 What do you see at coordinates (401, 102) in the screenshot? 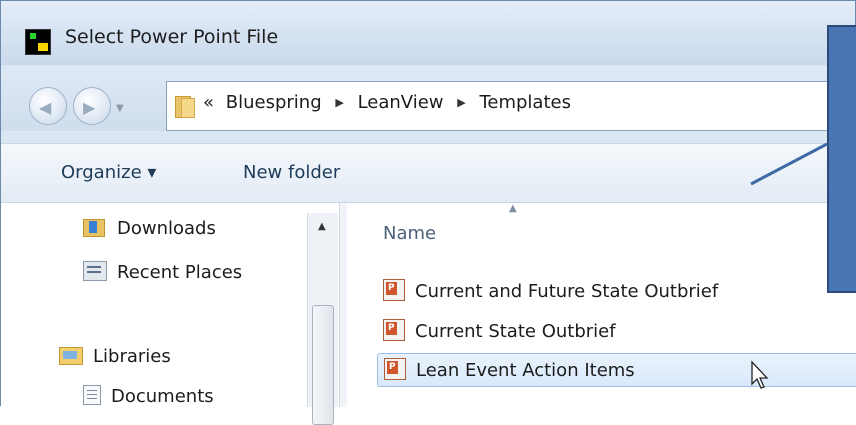
I see `breadcrumb-item: LeanView` at bounding box center [401, 102].